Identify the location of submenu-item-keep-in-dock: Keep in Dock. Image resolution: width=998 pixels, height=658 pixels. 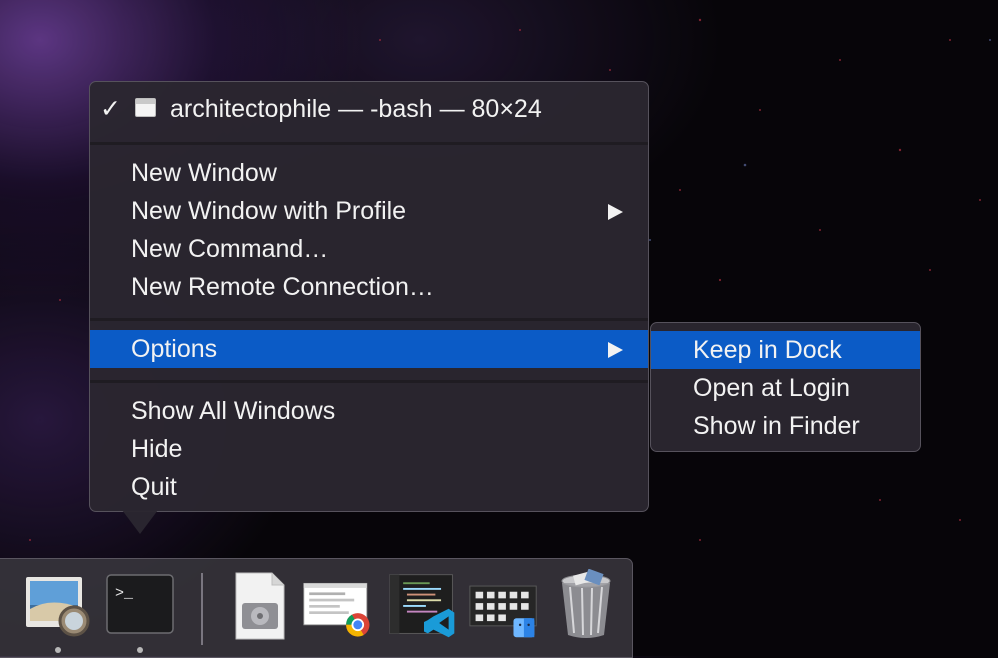
(785, 350).